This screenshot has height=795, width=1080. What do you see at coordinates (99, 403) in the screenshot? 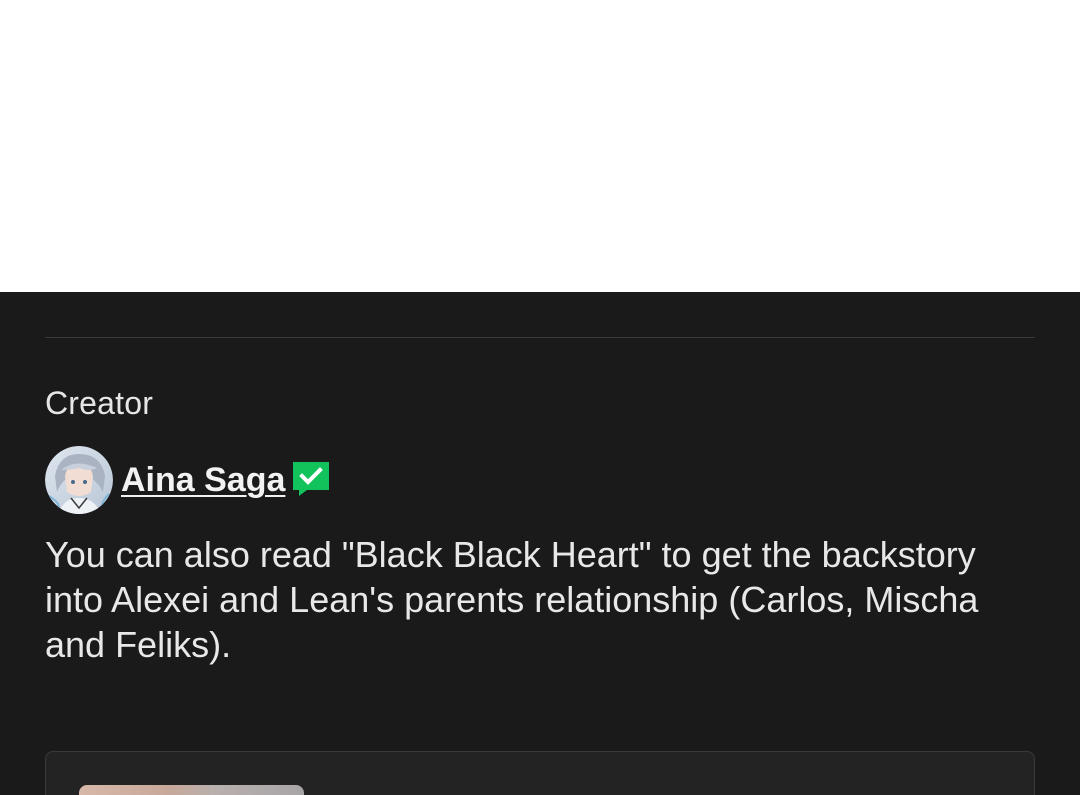
I see `section-label-creator: Creator` at bounding box center [99, 403].